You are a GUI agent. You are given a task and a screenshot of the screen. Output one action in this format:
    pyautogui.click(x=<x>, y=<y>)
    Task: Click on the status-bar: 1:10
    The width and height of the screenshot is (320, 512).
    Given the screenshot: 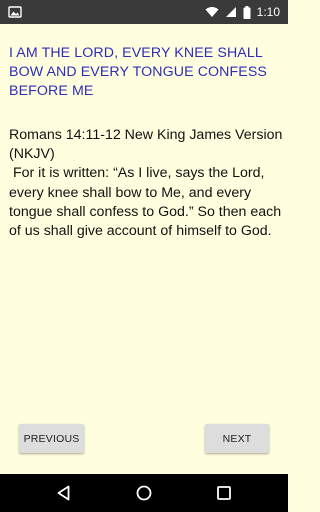 What is the action you would take?
    pyautogui.click(x=144, y=12)
    